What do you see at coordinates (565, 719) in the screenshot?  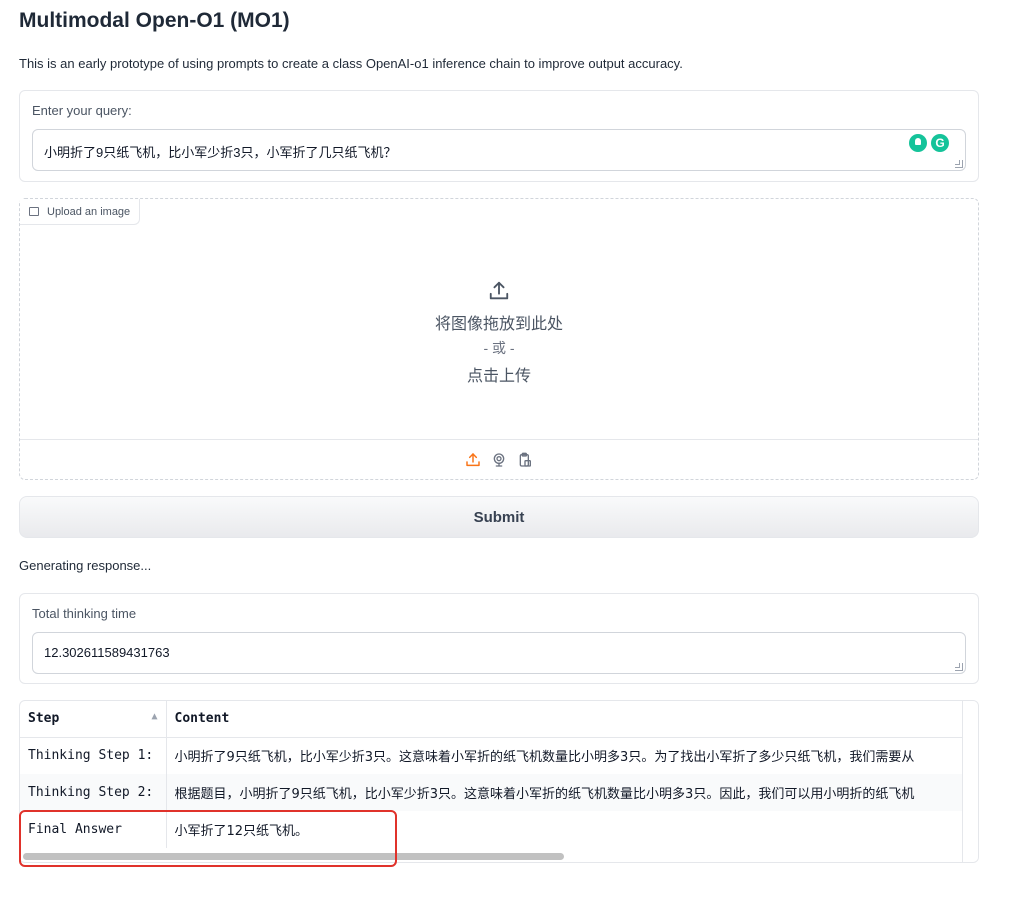 I see `column-header-content: Content` at bounding box center [565, 719].